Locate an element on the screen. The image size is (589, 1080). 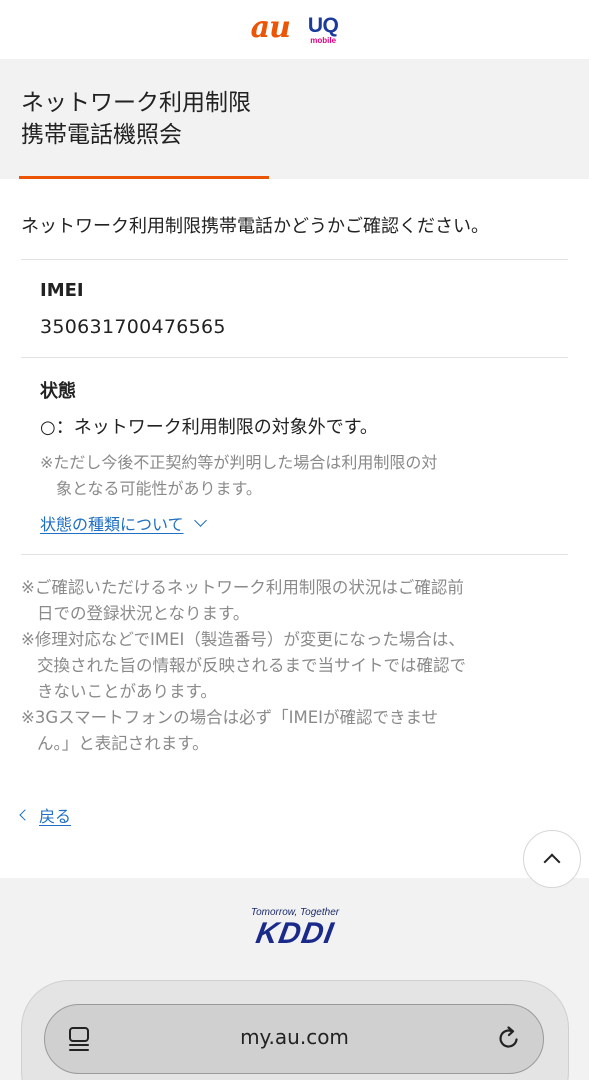
kddi-logo: Tomorrow, Together KDDI is located at coordinates (295, 928).